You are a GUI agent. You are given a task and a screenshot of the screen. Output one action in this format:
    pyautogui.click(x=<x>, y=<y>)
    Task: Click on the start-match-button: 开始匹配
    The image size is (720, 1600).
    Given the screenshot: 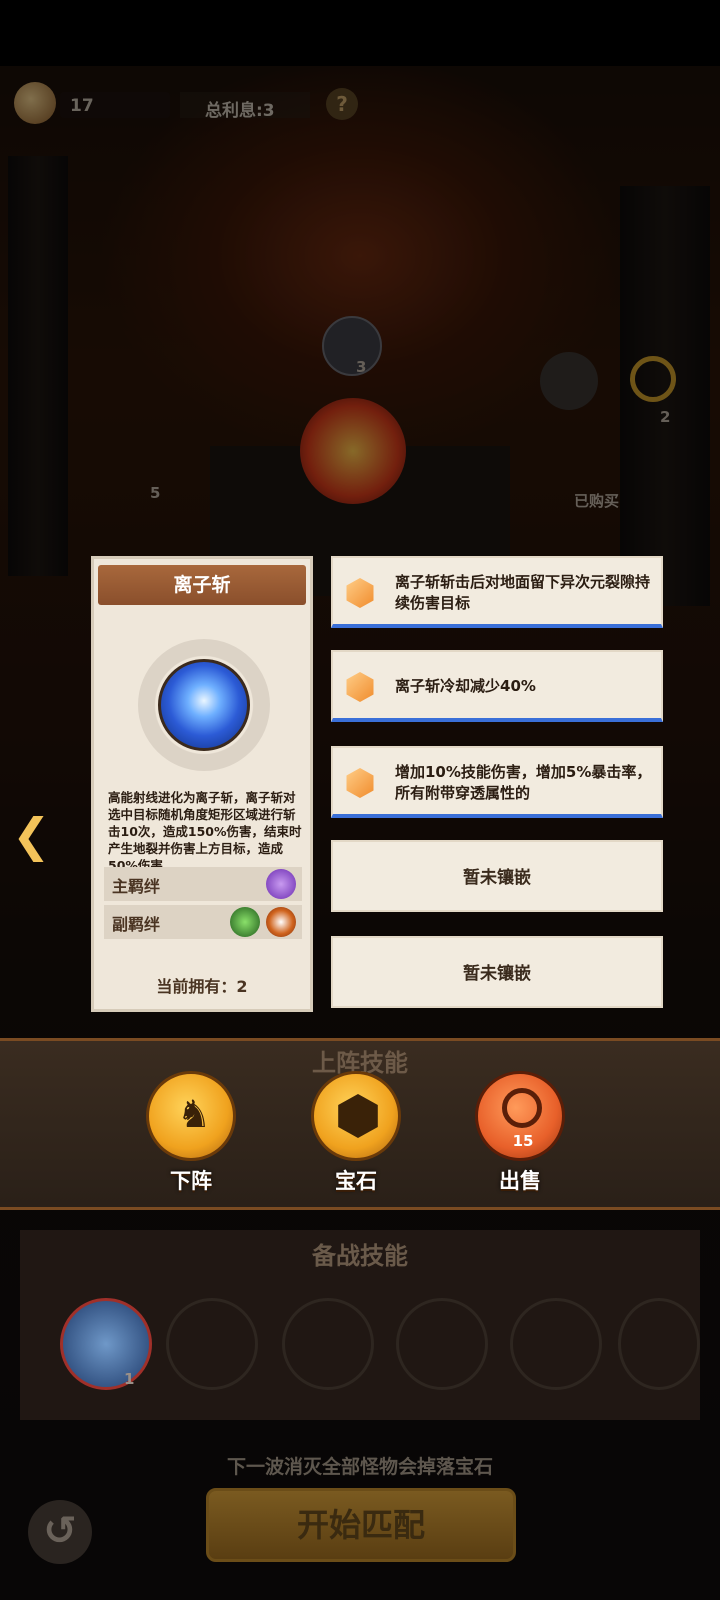 What is the action you would take?
    pyautogui.click(x=361, y=1525)
    